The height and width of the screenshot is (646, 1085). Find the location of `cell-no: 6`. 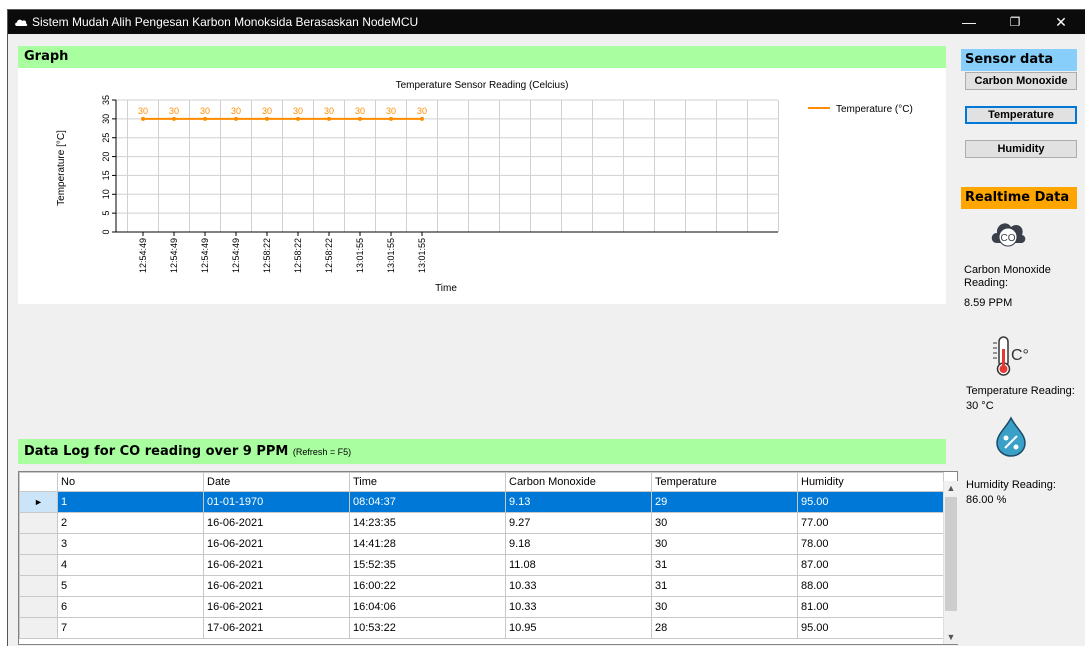

cell-no: 6 is located at coordinates (130, 607).